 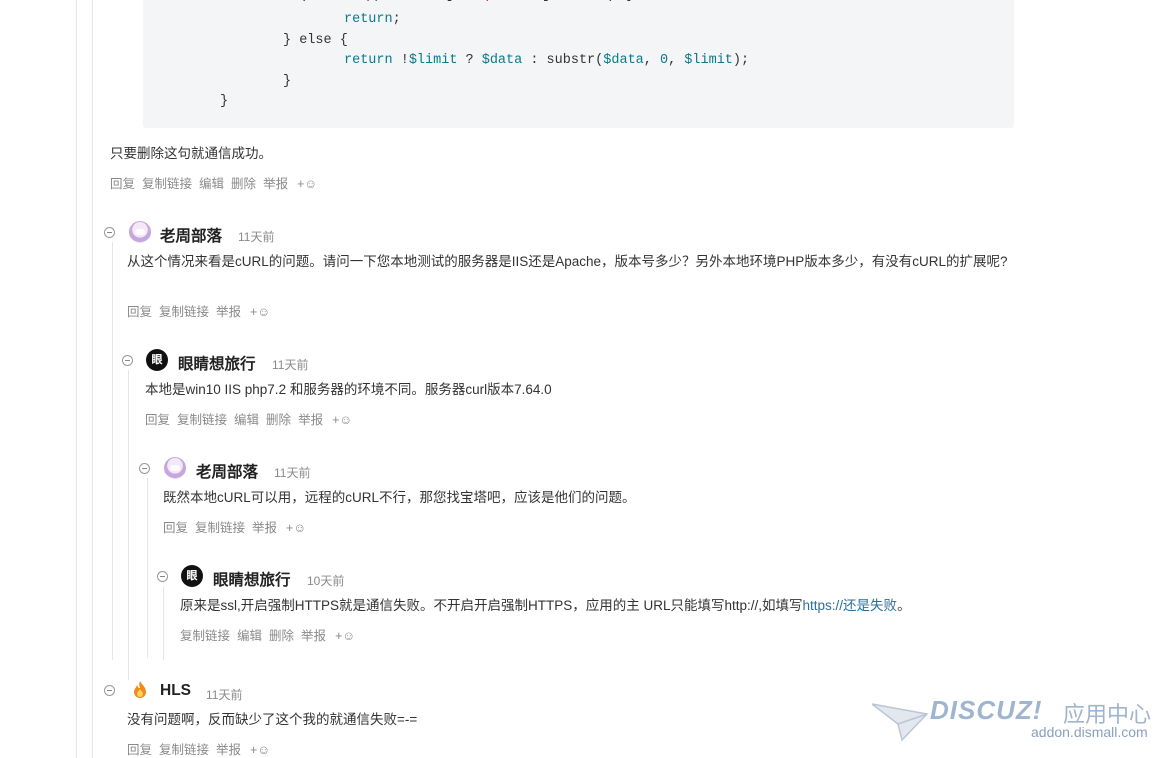 I want to click on code-token: } else {, so click(x=315, y=40).